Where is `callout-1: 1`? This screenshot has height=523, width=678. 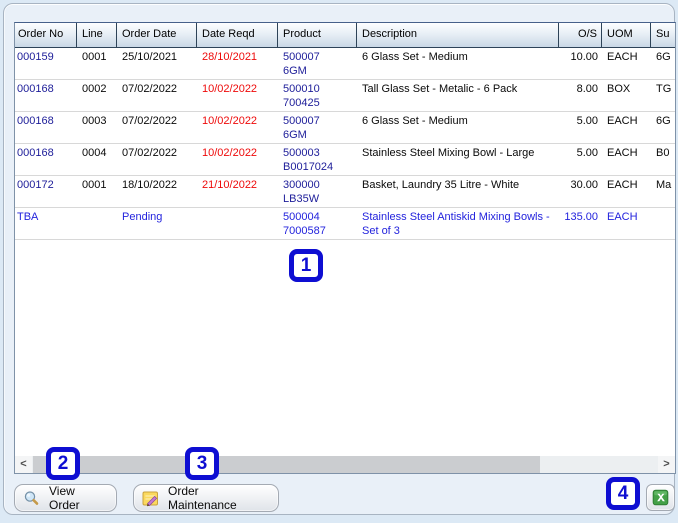 callout-1: 1 is located at coordinates (306, 265).